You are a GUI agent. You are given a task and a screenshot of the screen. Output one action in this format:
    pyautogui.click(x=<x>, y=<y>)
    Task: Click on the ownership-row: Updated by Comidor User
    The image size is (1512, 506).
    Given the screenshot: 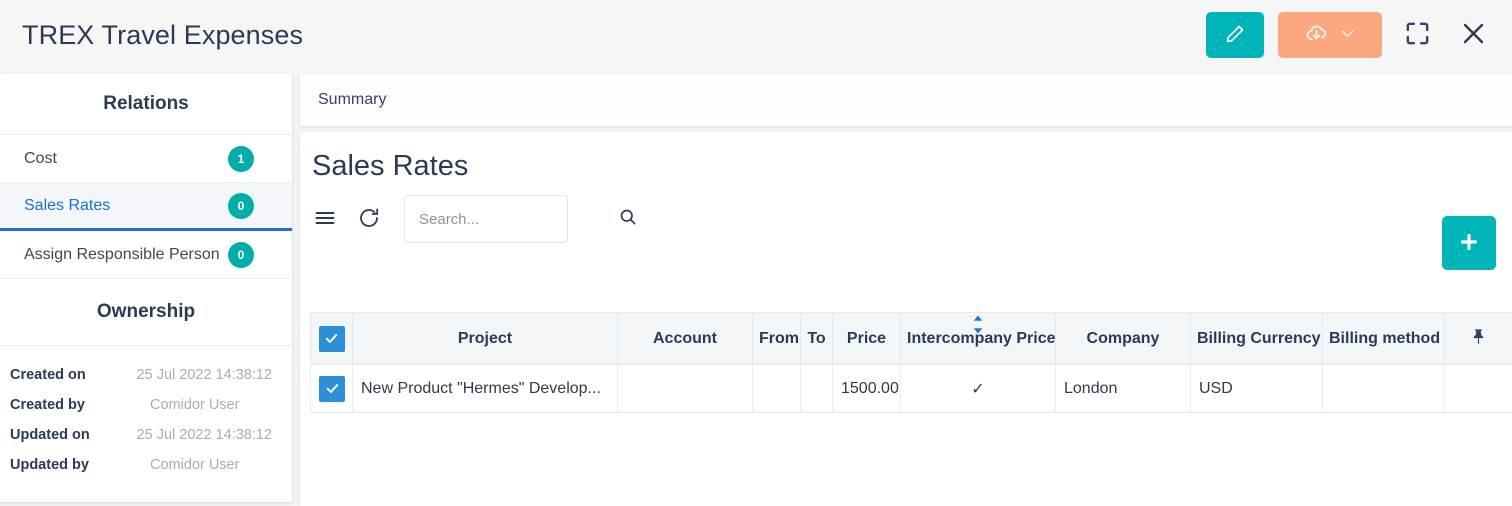 What is the action you would take?
    pyautogui.click(x=146, y=465)
    